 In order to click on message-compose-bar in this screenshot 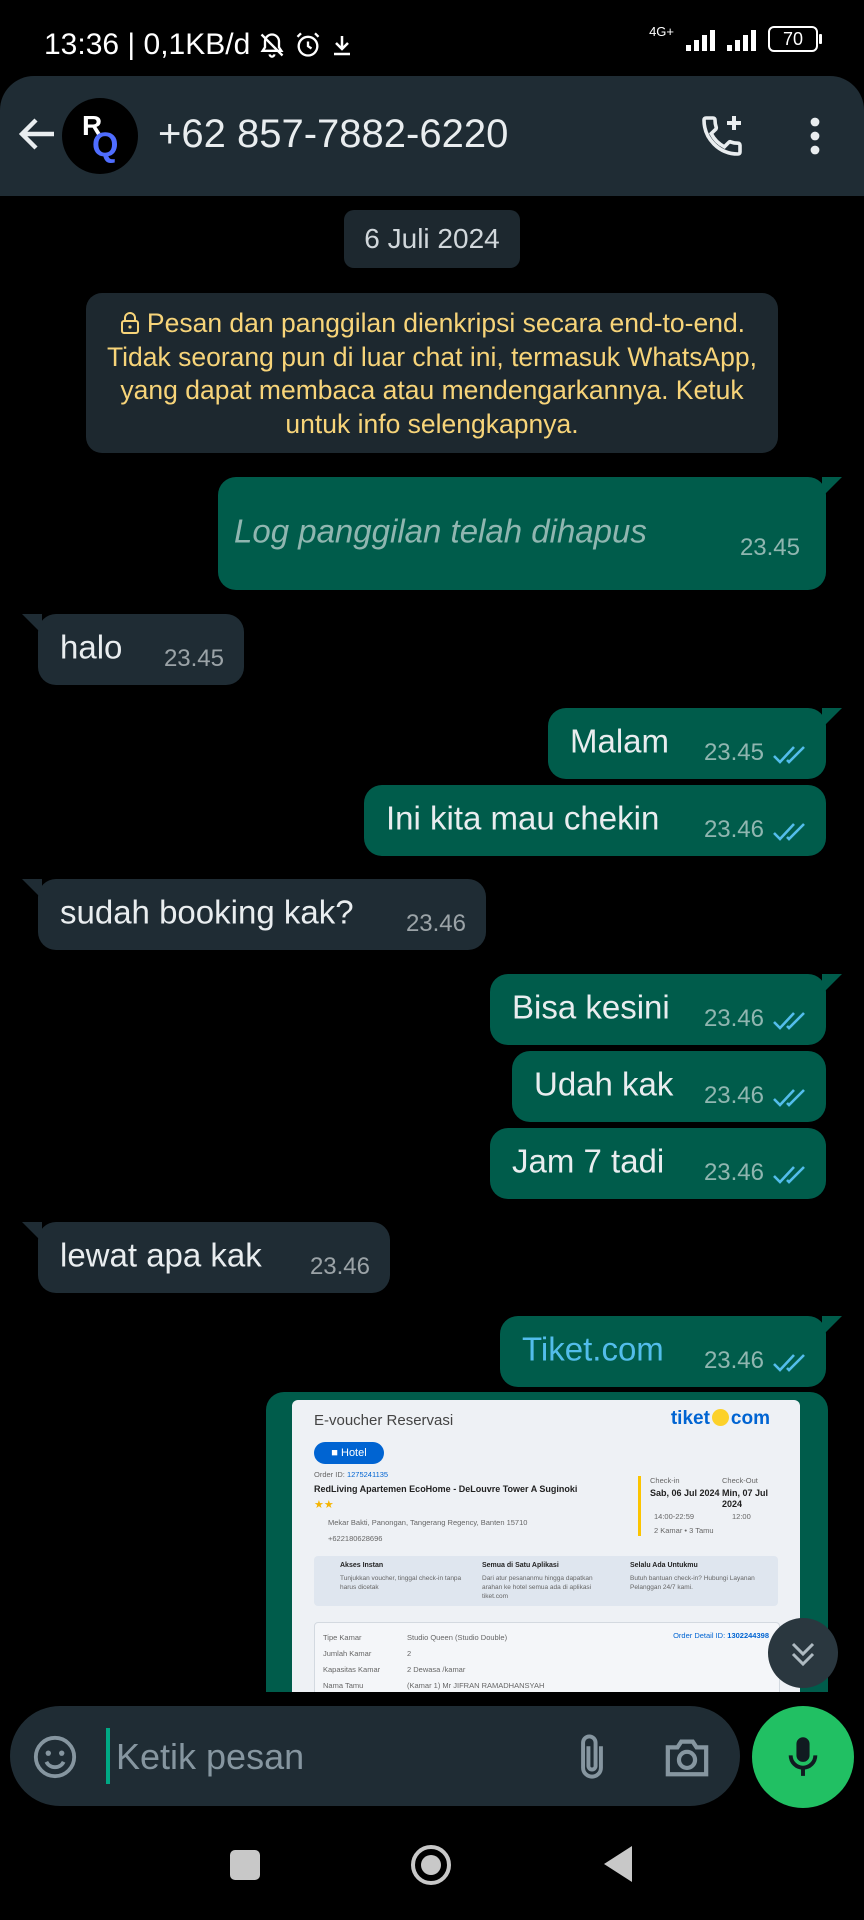, I will do `click(375, 1756)`.